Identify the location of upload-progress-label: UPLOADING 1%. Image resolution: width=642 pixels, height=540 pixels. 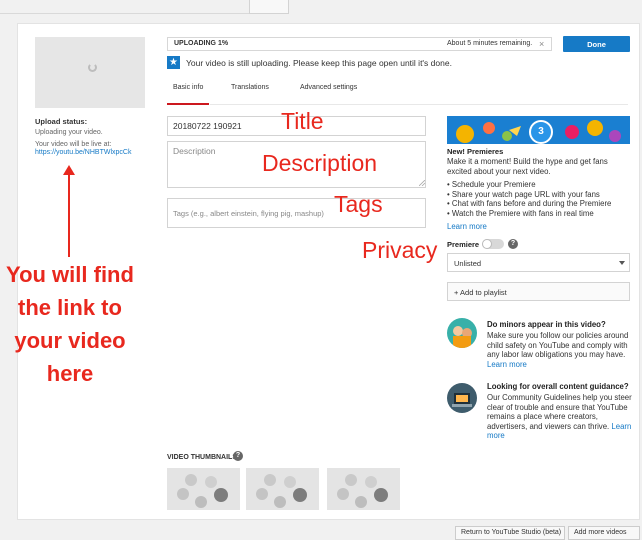
(201, 43).